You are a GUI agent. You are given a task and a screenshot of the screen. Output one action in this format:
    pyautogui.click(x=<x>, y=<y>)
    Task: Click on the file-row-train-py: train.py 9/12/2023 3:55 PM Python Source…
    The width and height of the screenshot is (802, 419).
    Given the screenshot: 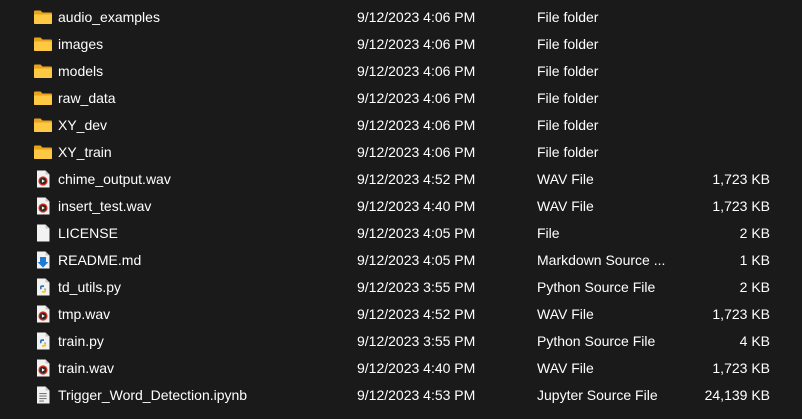 What is the action you would take?
    pyautogui.click(x=401, y=341)
    